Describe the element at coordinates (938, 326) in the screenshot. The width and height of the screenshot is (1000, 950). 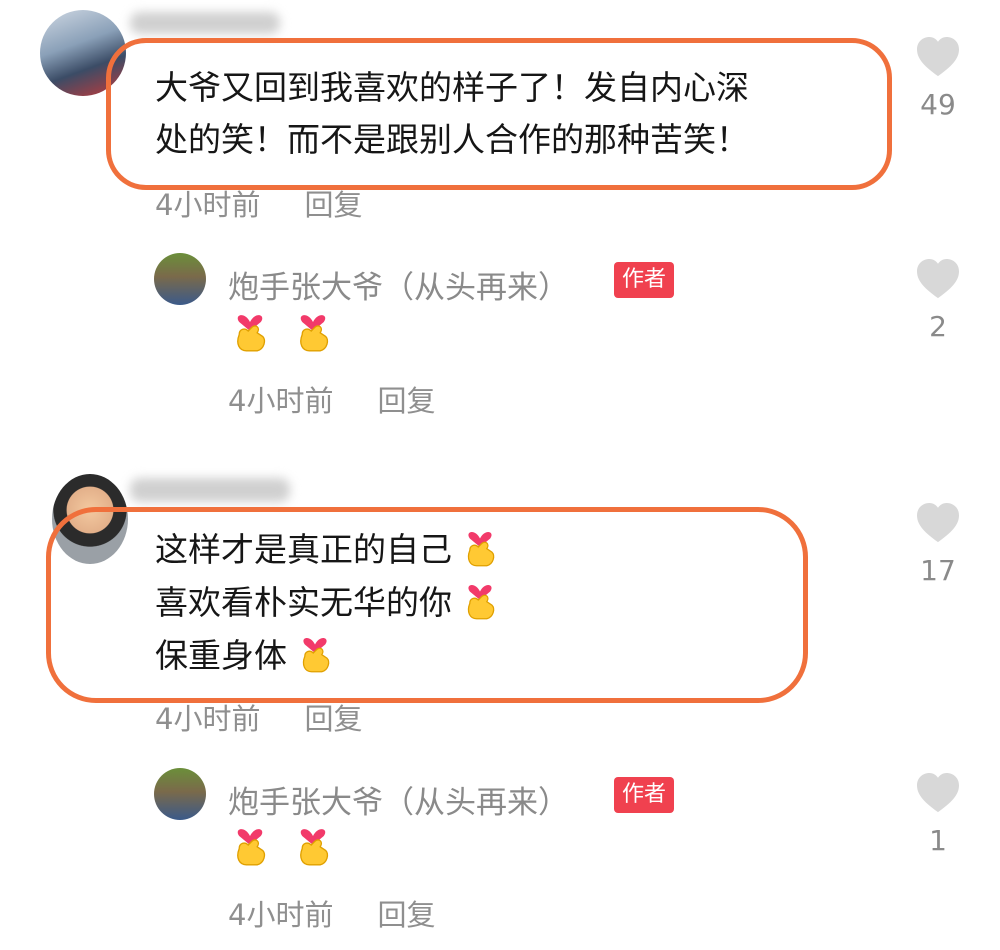
I see `like-count: 2` at that location.